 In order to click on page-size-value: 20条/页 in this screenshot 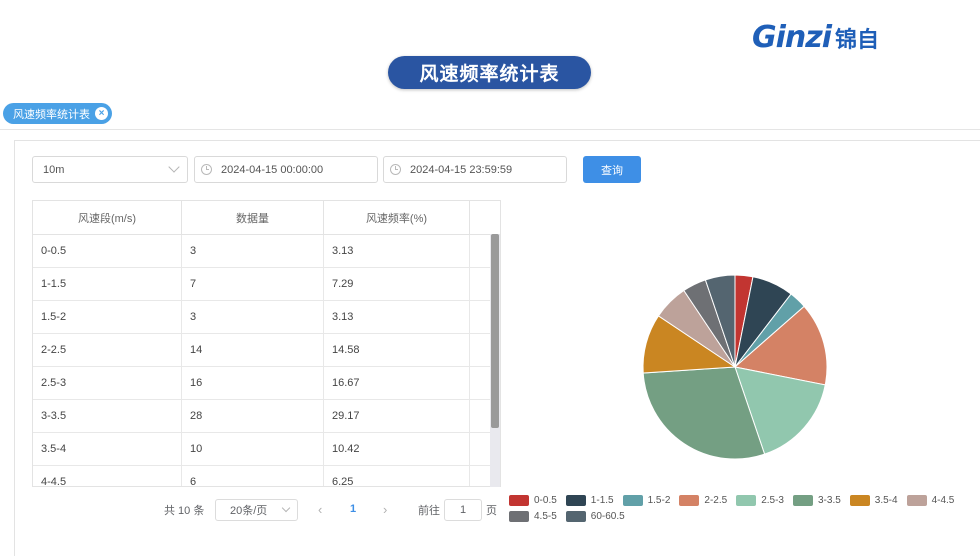, I will do `click(249, 511)`.